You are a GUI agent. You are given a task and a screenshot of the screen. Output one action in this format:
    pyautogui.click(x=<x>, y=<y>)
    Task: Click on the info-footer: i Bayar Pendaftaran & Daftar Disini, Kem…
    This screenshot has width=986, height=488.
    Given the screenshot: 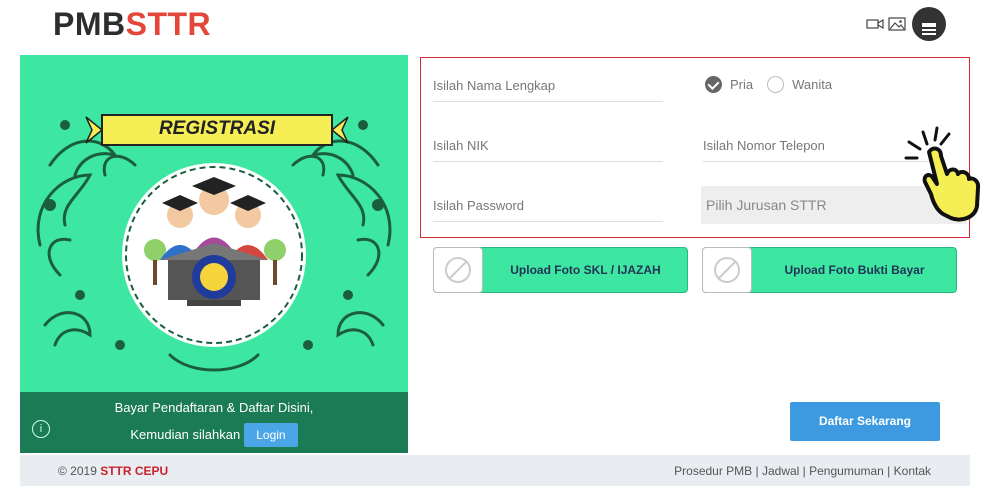 What is the action you would take?
    pyautogui.click(x=214, y=422)
    